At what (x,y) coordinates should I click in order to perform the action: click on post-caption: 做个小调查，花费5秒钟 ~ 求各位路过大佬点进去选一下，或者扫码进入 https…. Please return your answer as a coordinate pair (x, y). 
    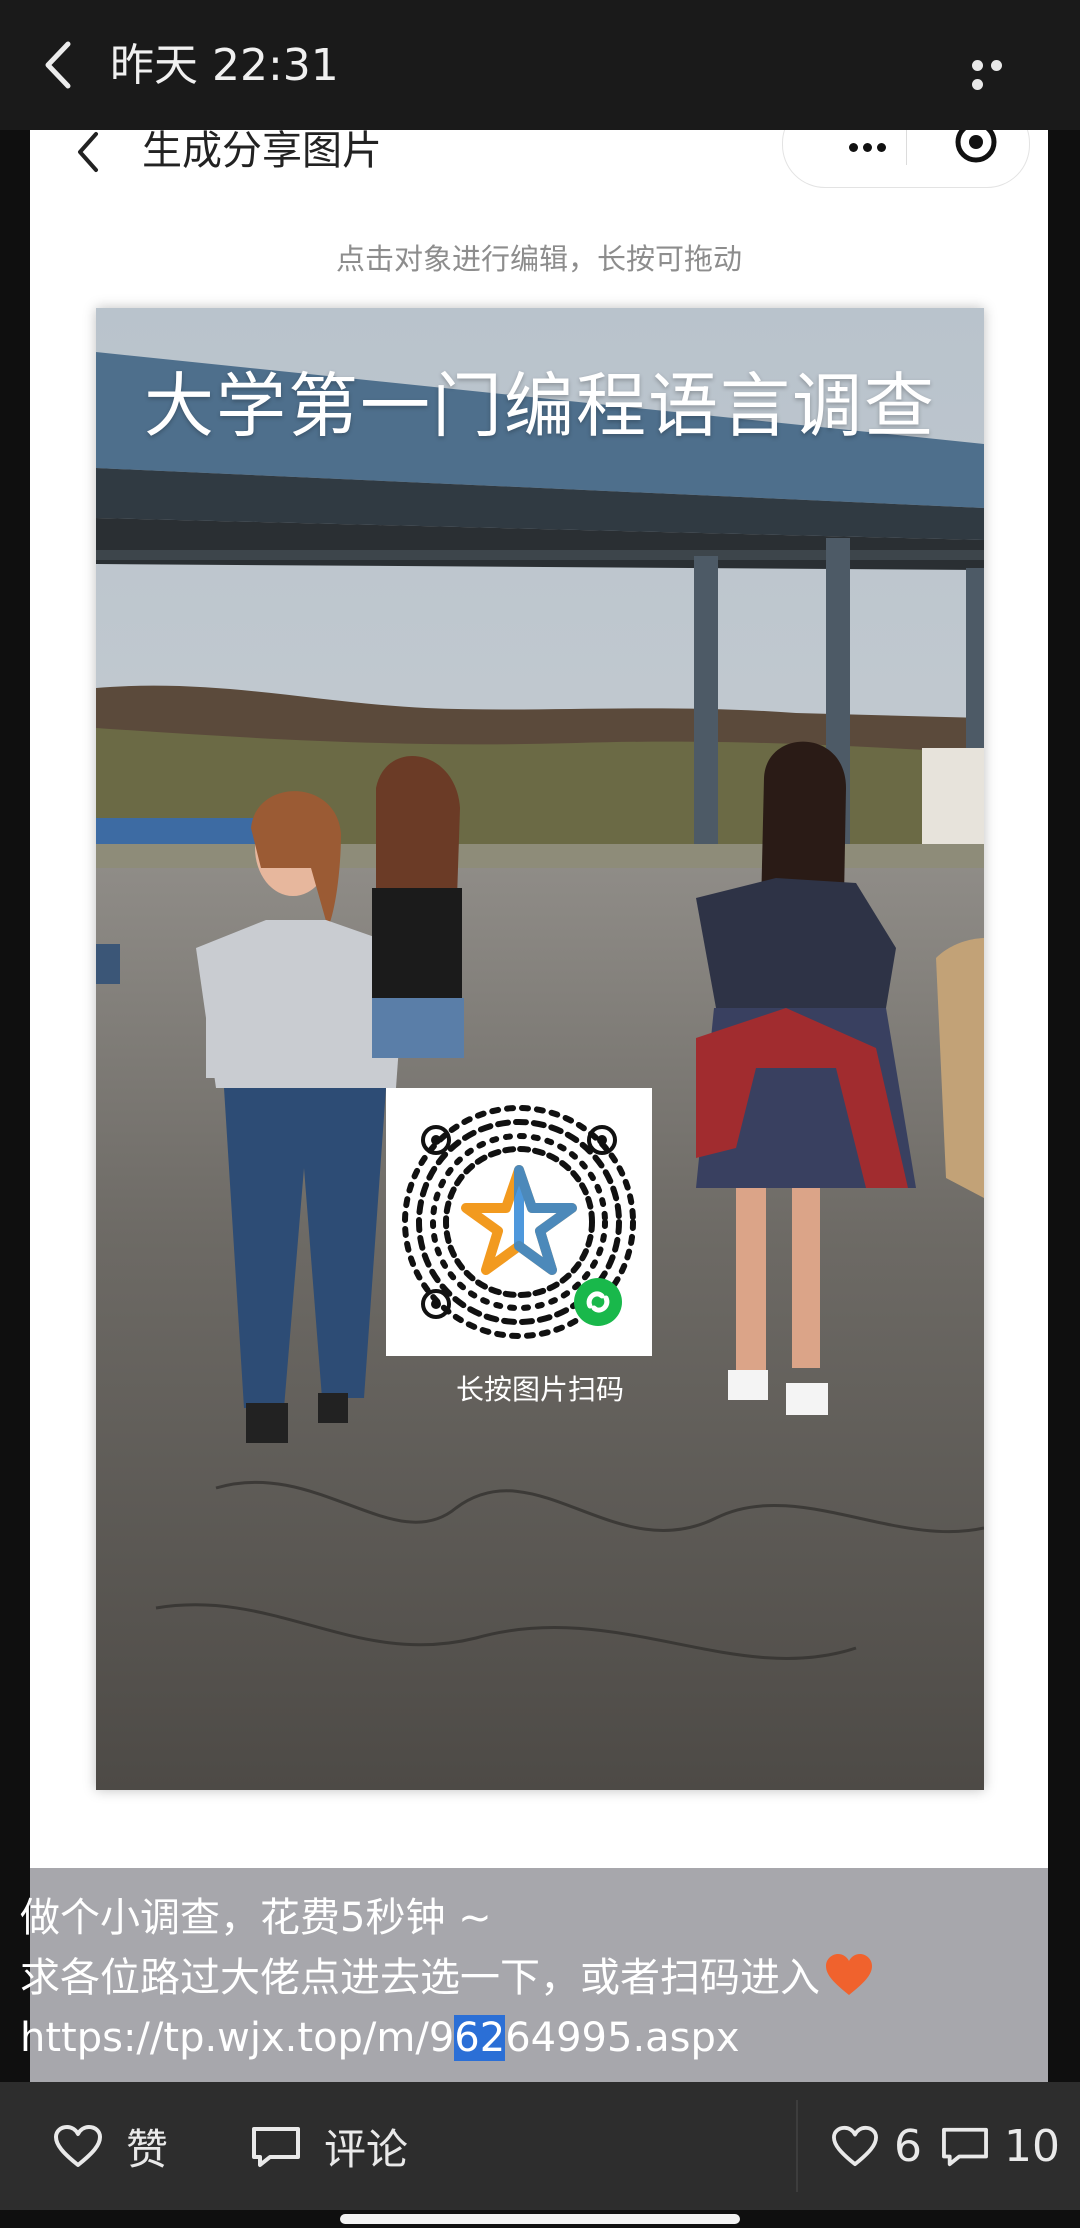
    Looking at the image, I should click on (540, 1978).